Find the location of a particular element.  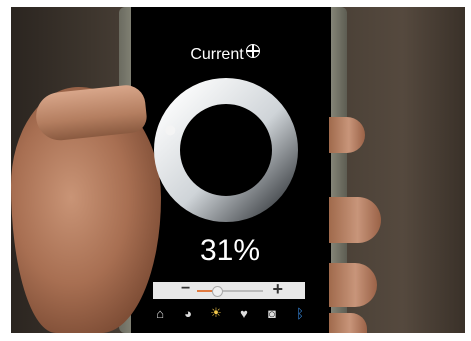

level-slider: − + is located at coordinates (229, 289).